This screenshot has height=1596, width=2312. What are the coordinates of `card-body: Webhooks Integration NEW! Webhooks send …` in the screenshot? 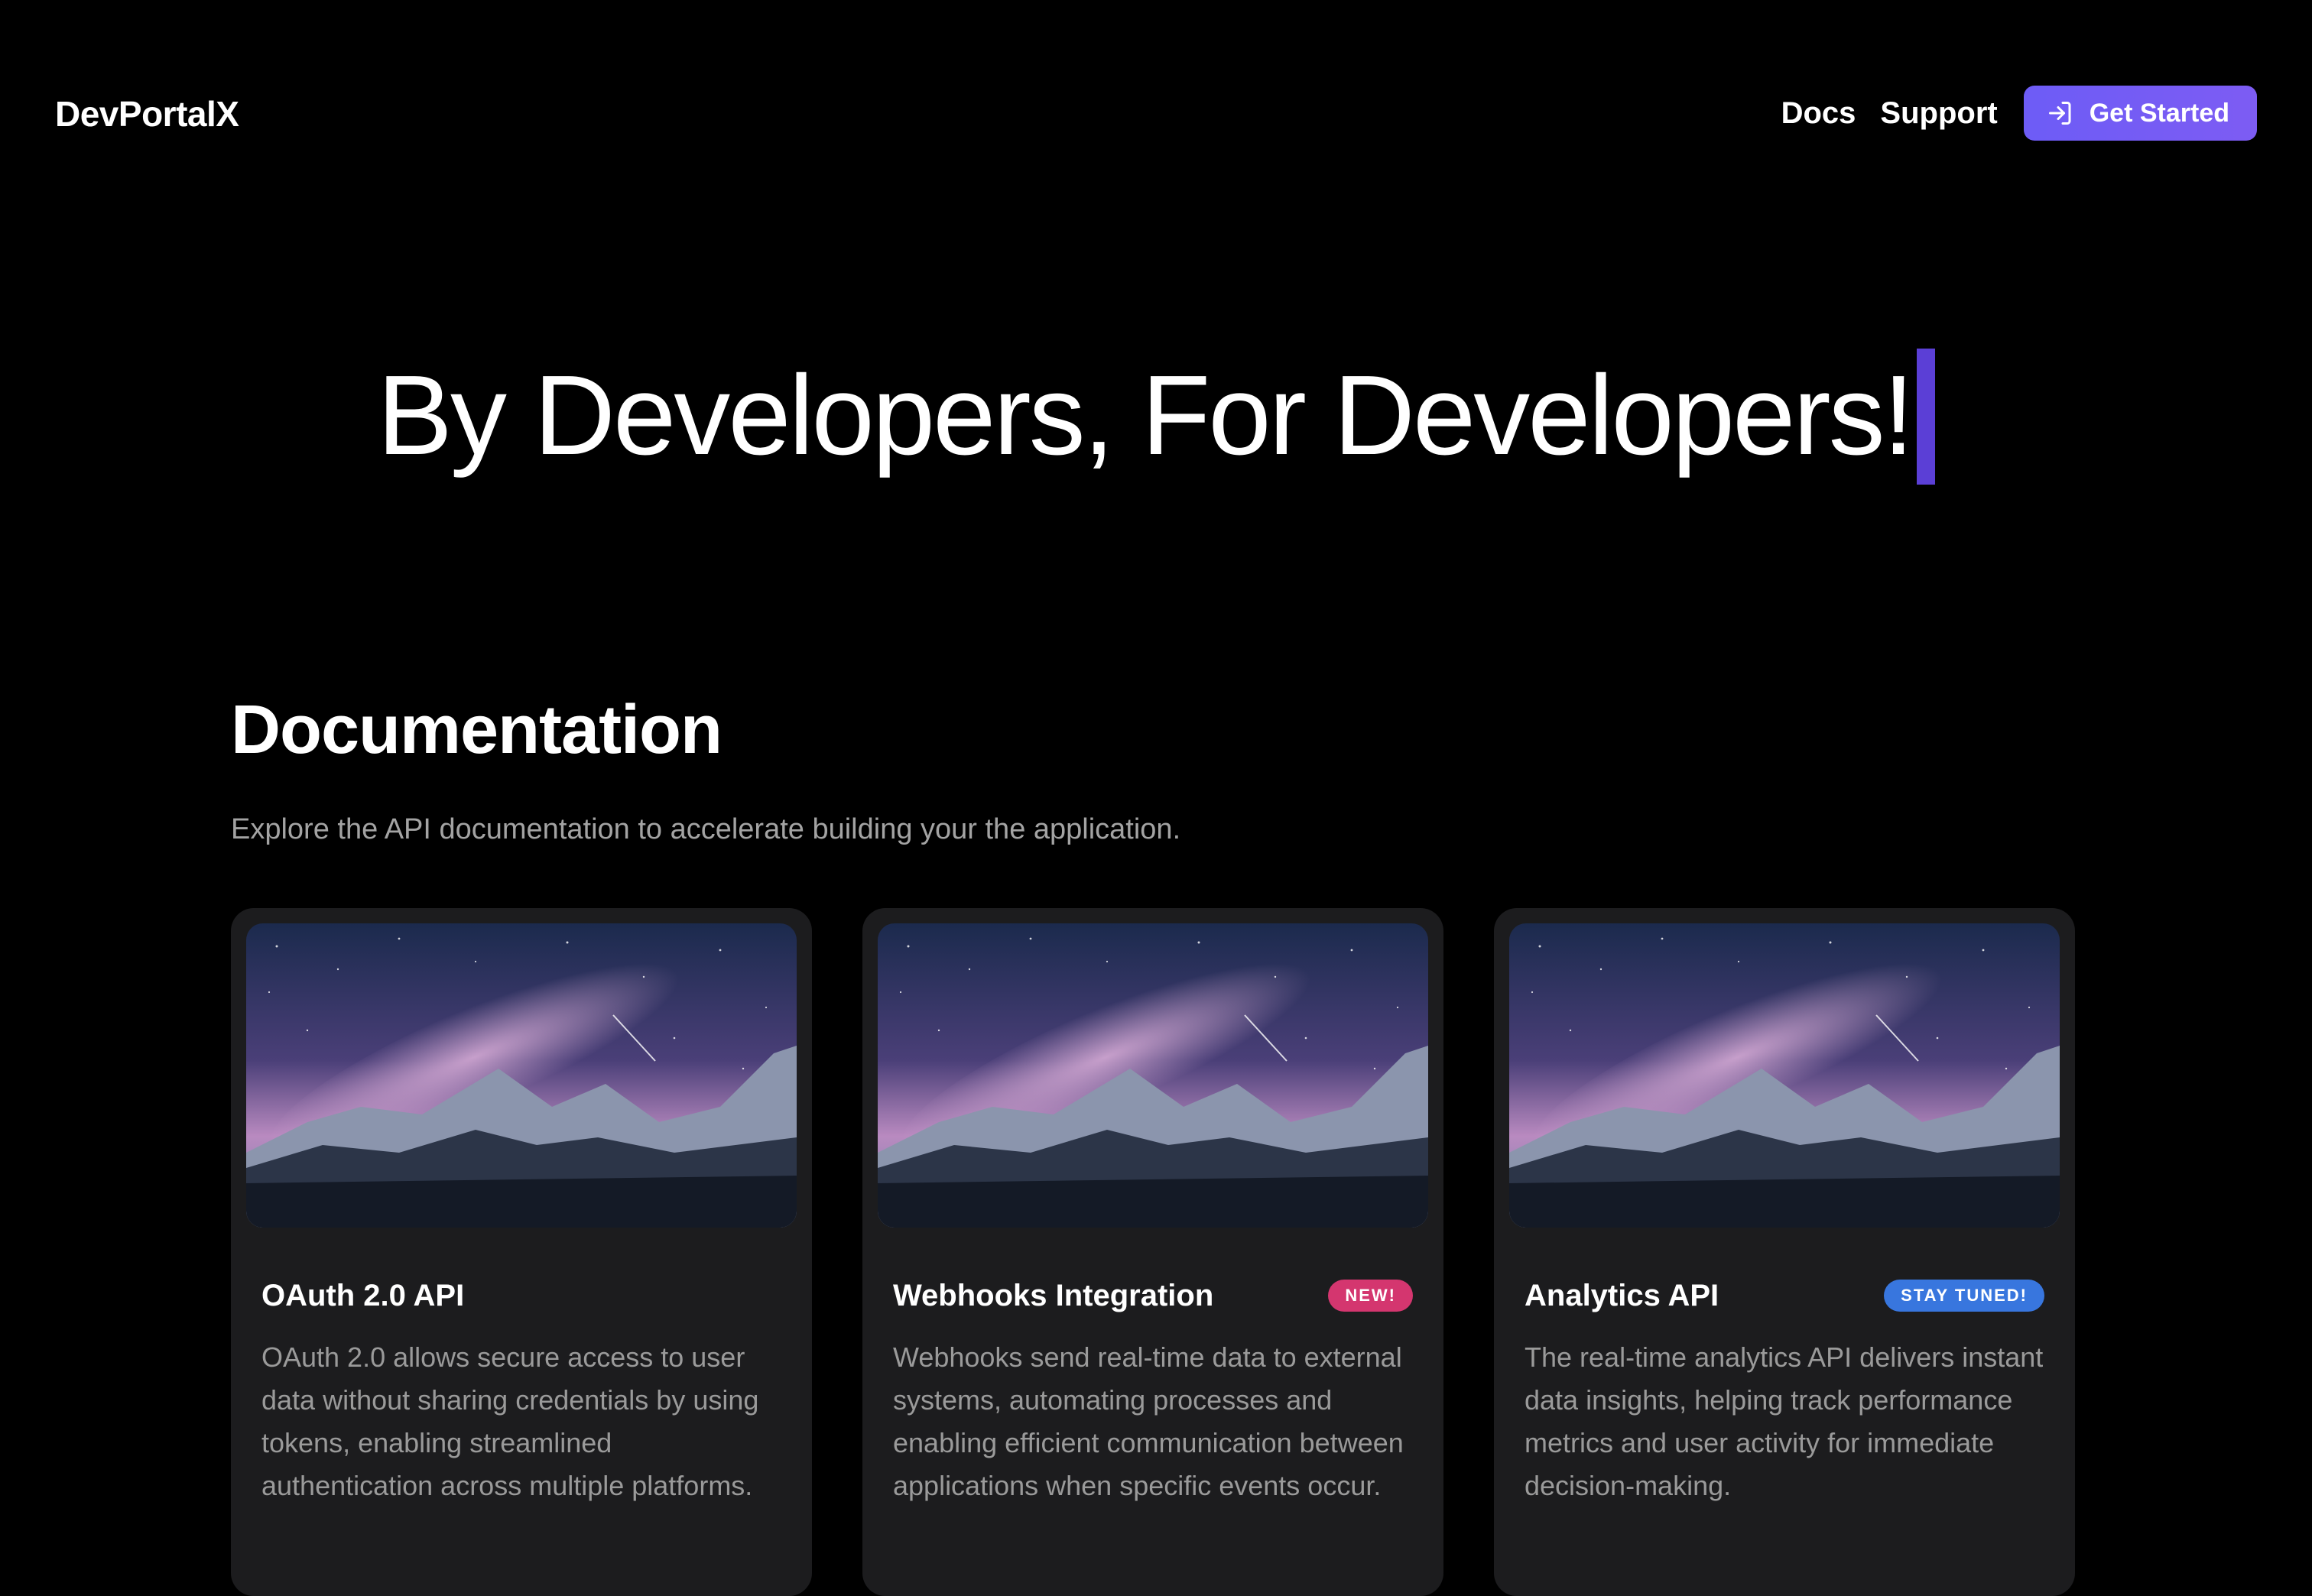 It's located at (1153, 1367).